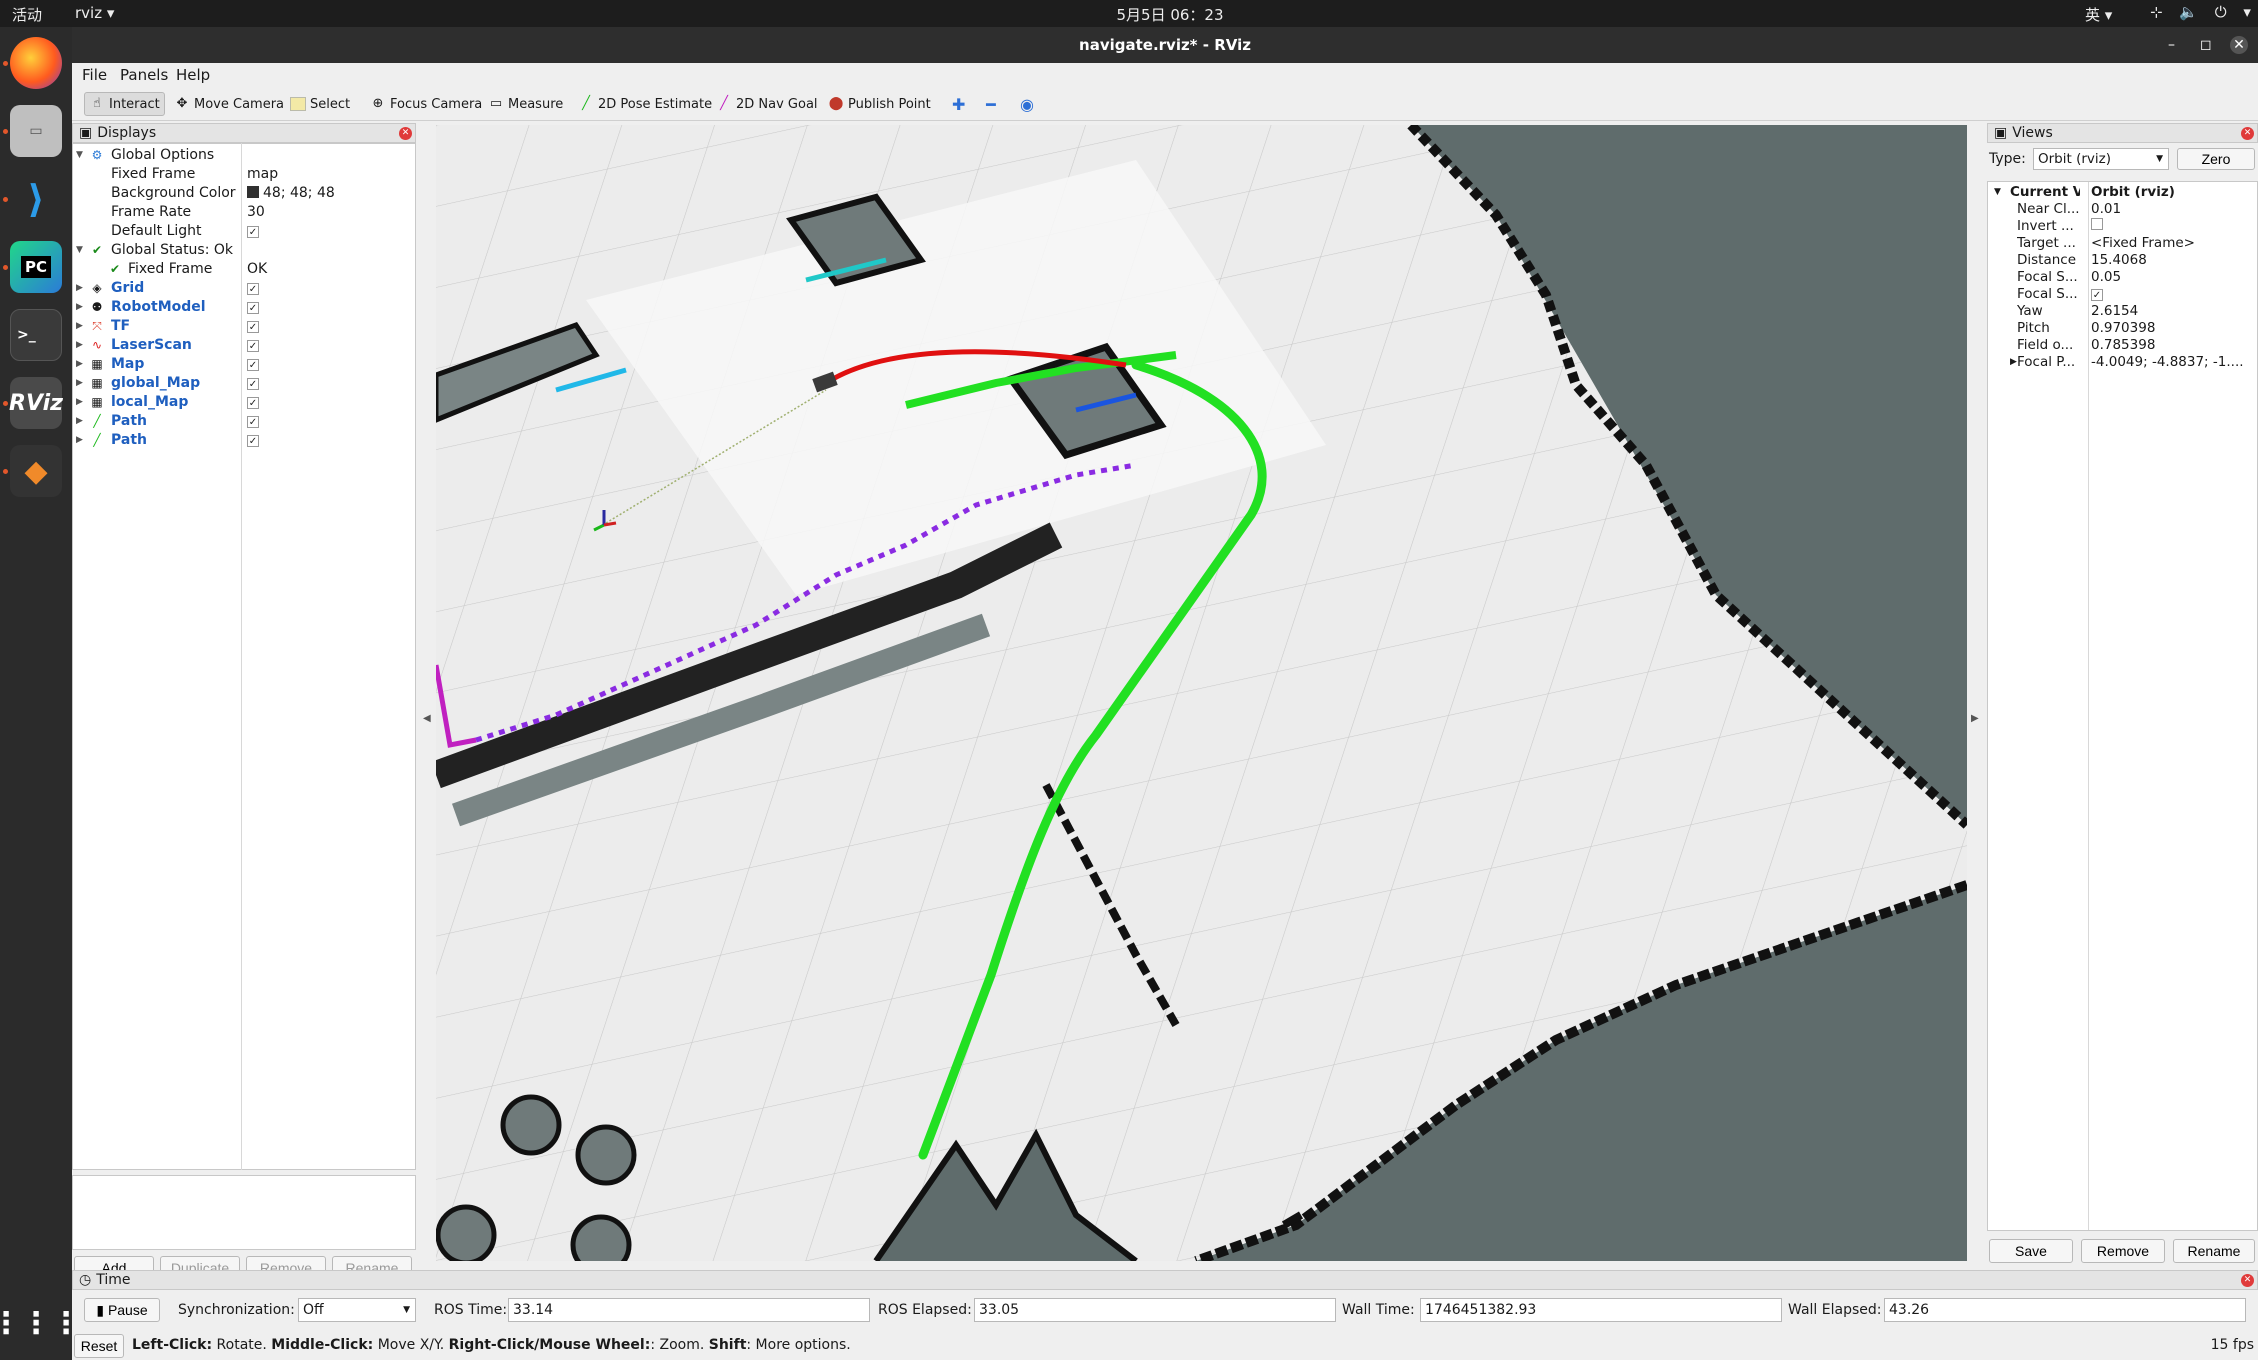 The height and width of the screenshot is (1360, 2258). I want to click on pose-estimate-tool: ╱ 2D Pose Estimate, so click(645, 104).